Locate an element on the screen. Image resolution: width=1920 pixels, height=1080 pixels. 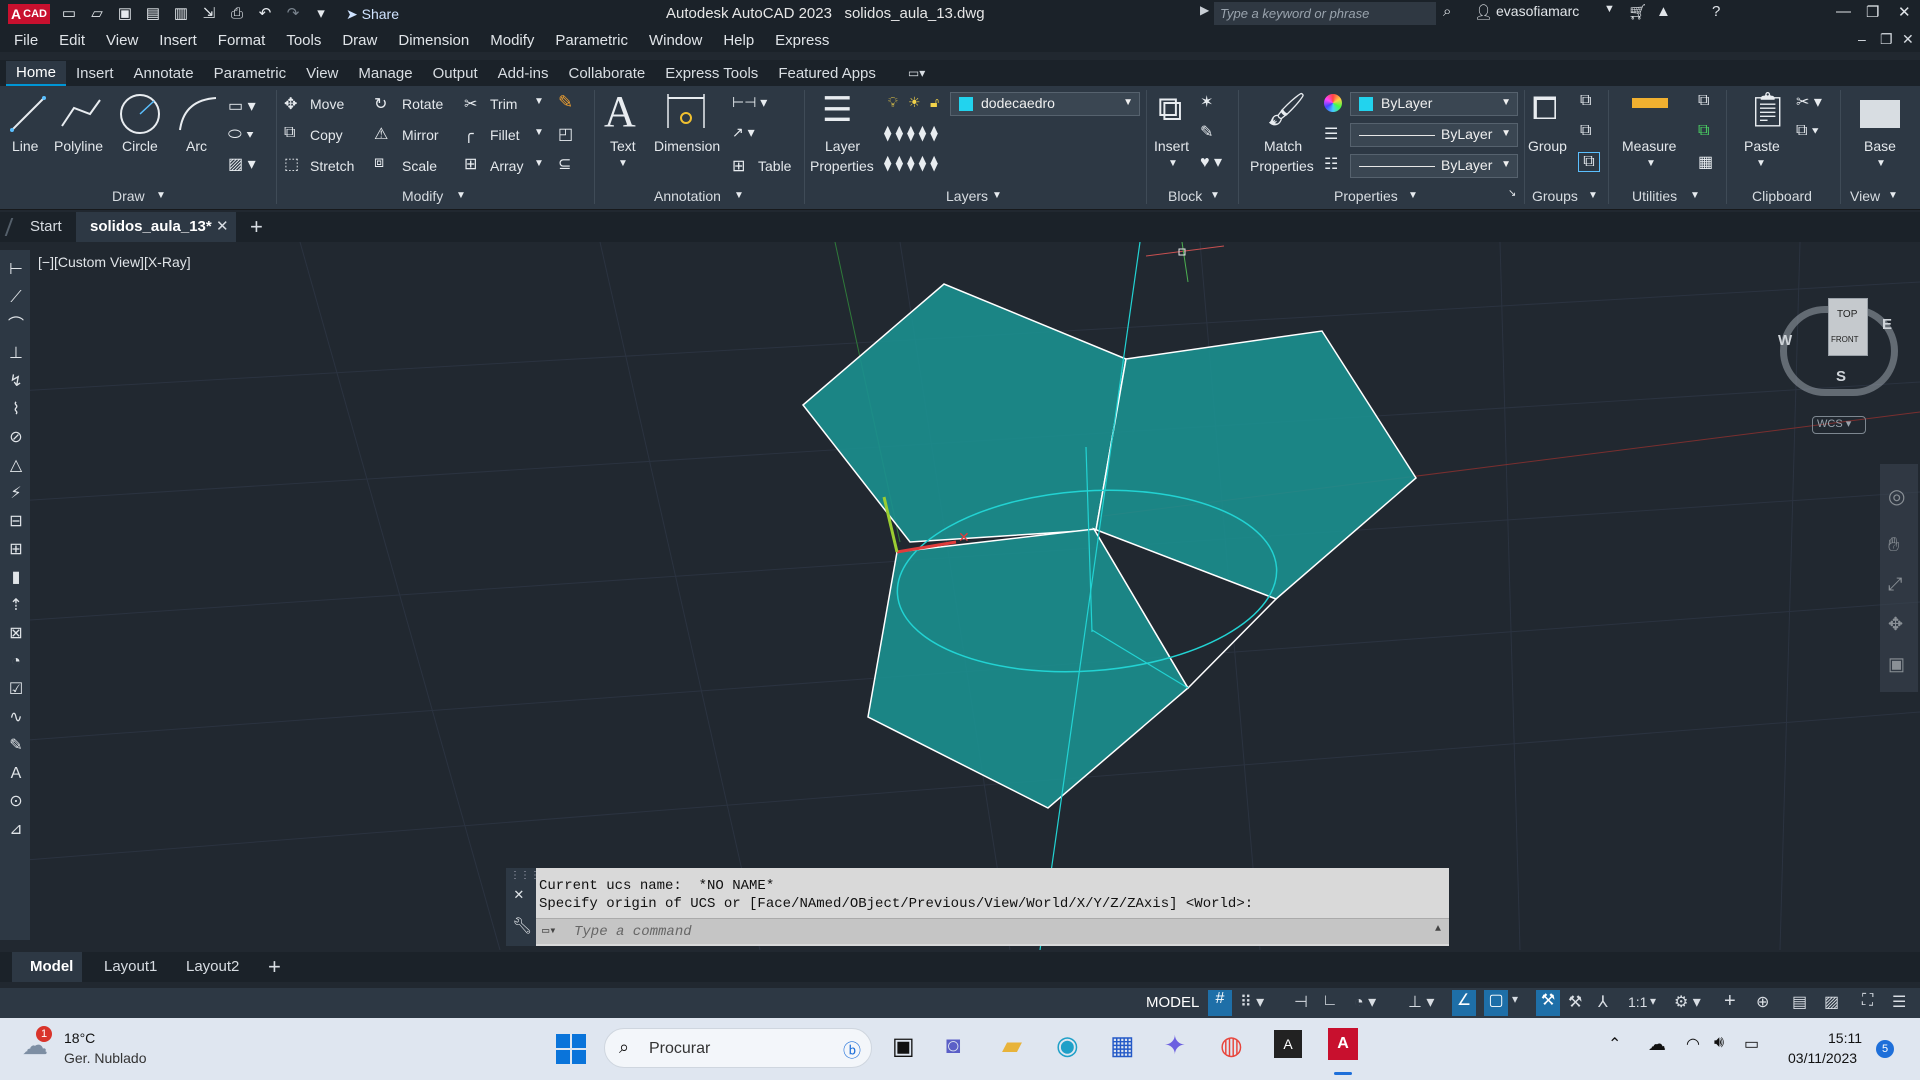
array-button: Array is located at coordinates (506, 166).